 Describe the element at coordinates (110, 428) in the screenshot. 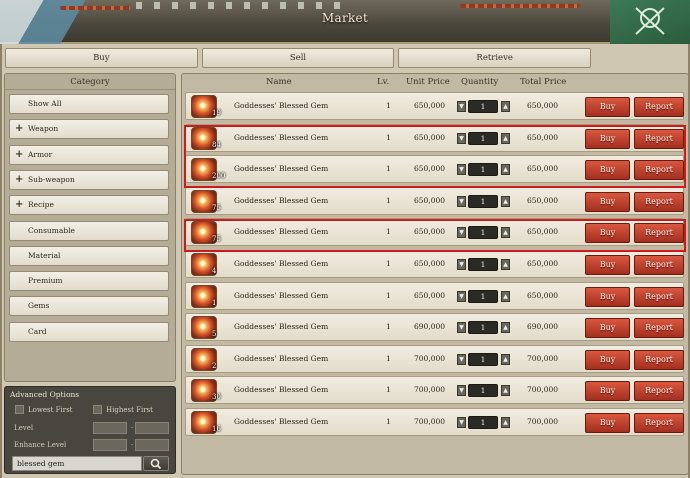

I see `level-min-input` at that location.